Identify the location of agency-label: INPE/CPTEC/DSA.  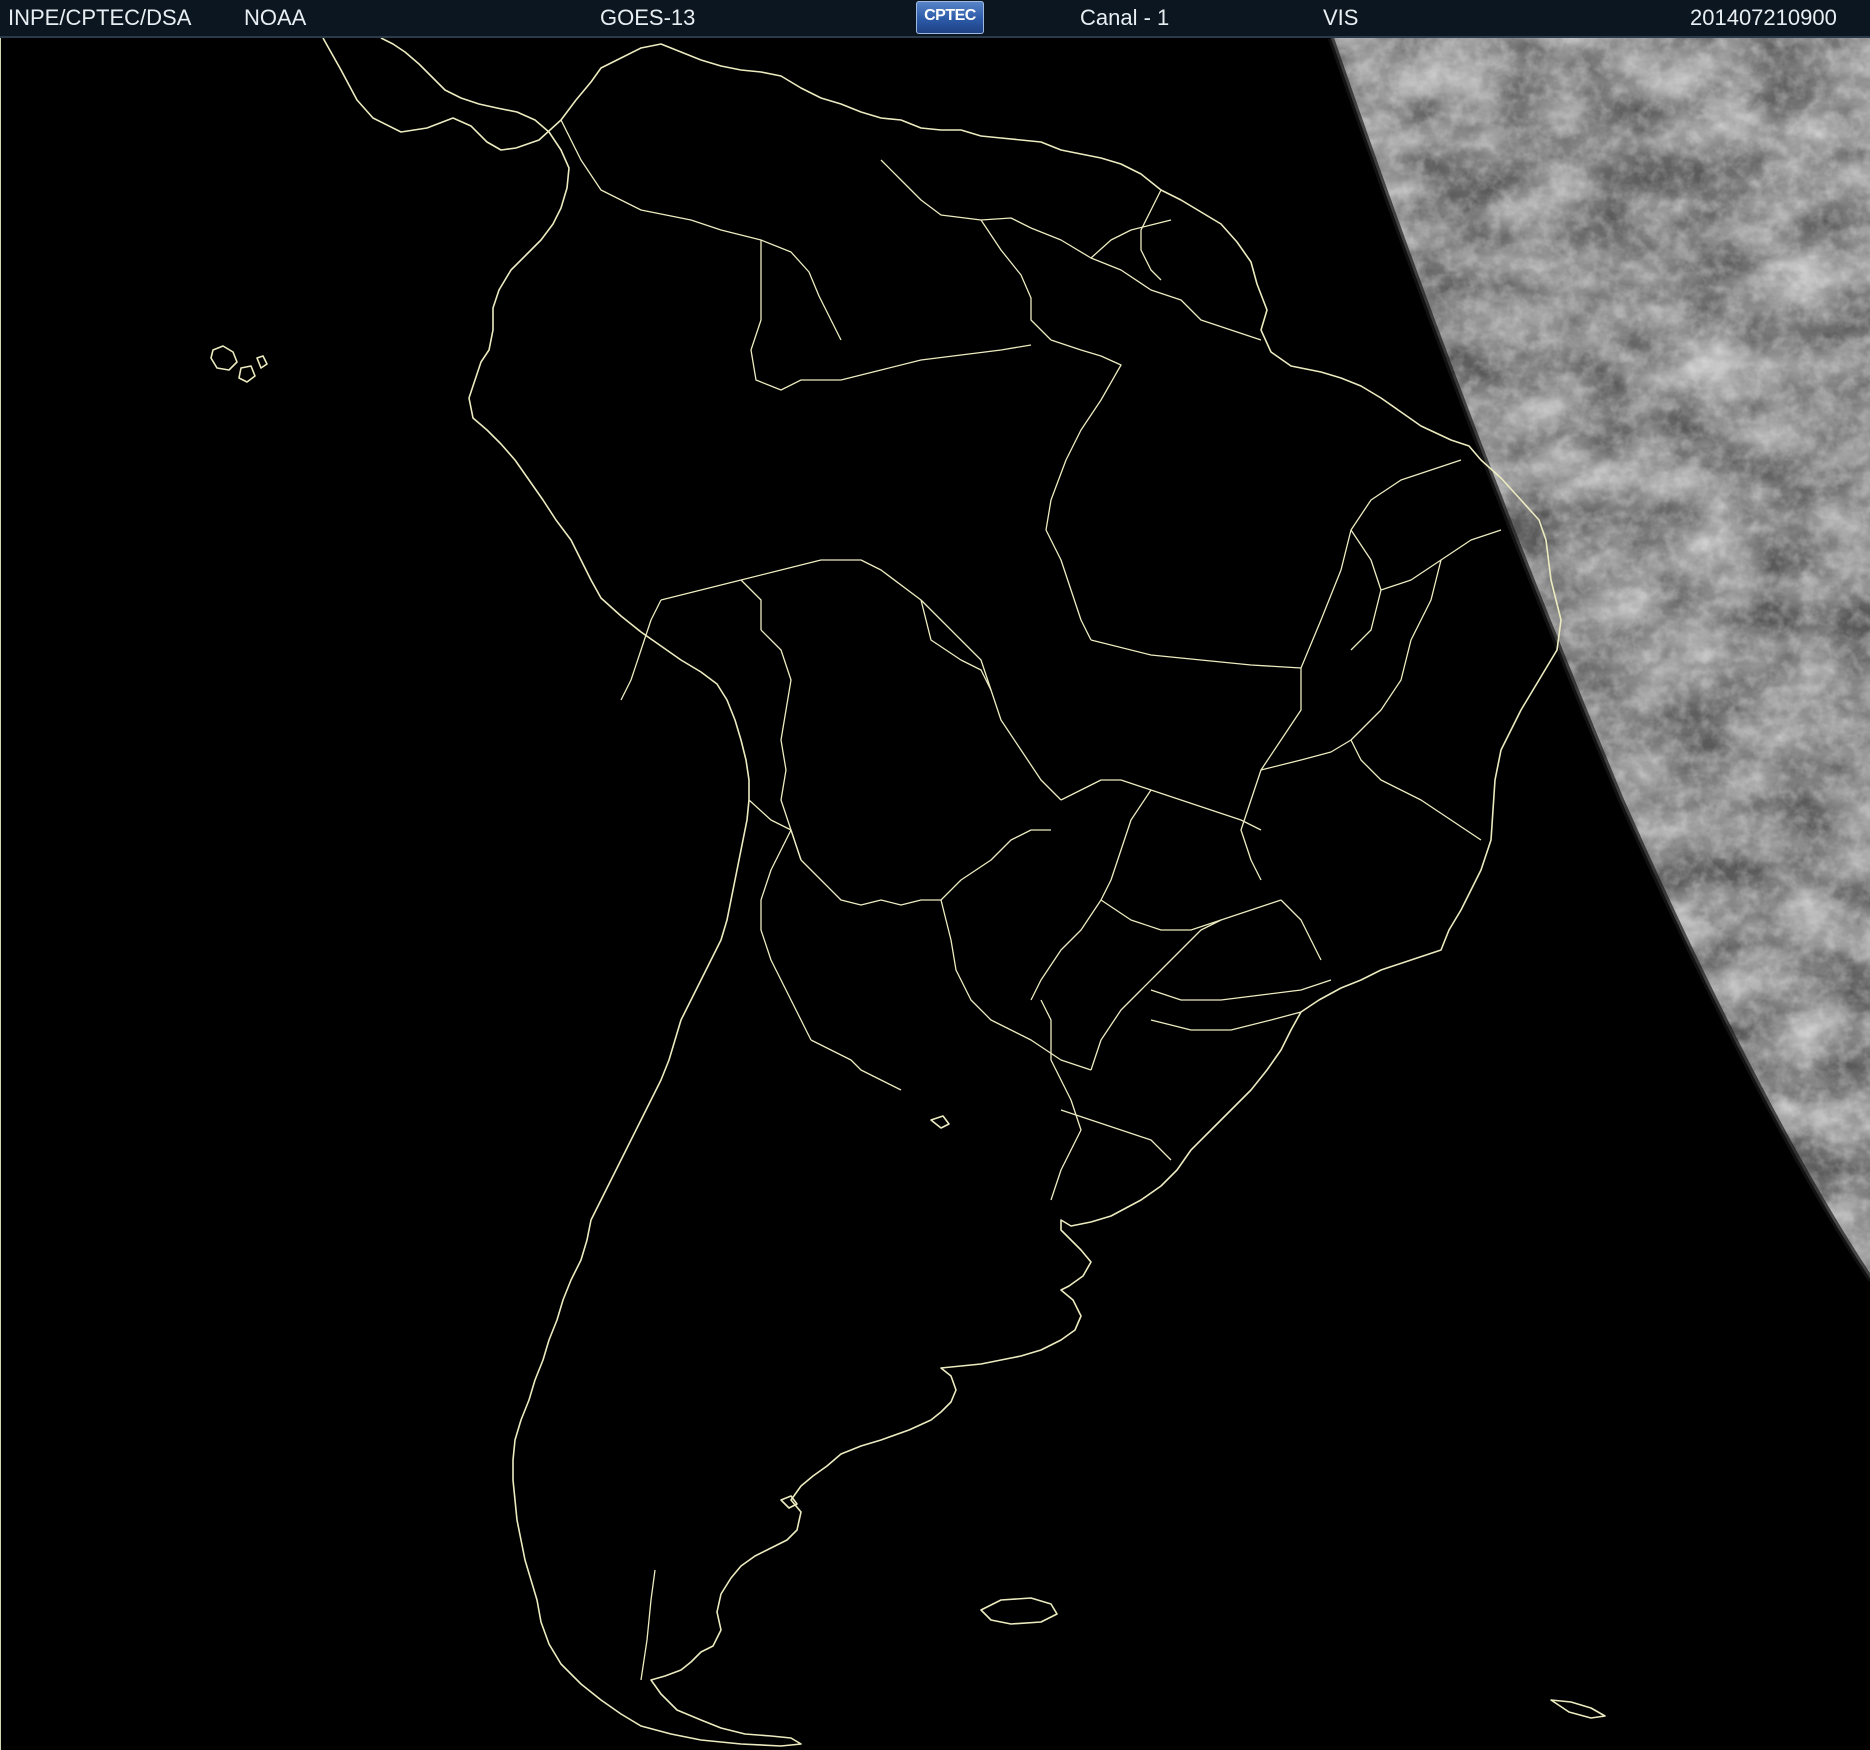
(100, 17).